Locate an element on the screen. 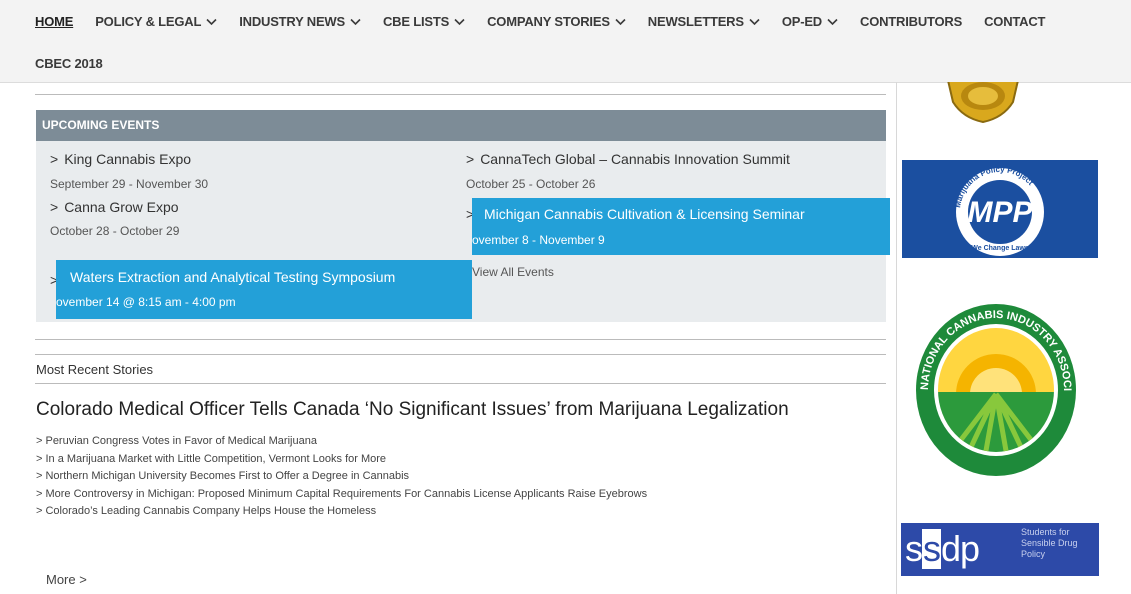 Image resolution: width=1131 pixels, height=594 pixels. nav-label: NEWSLETTERS is located at coordinates (695, 21).